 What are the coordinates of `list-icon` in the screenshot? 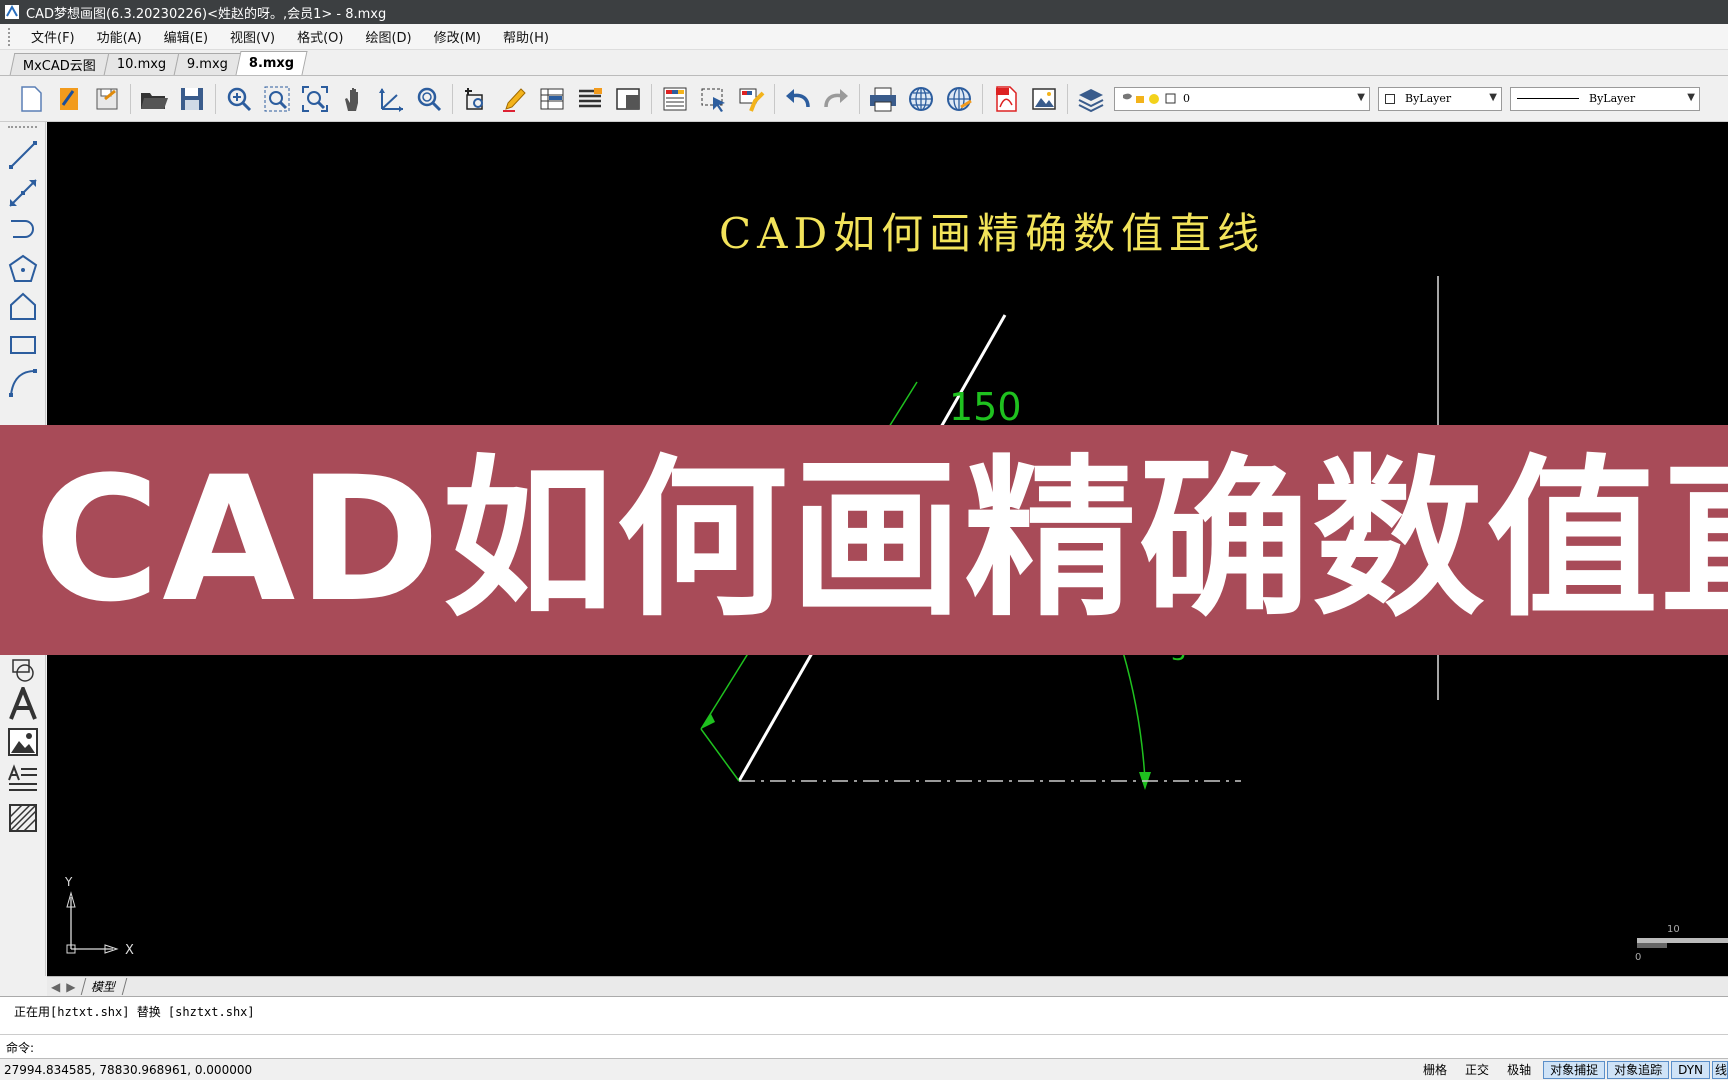 It's located at (590, 97).